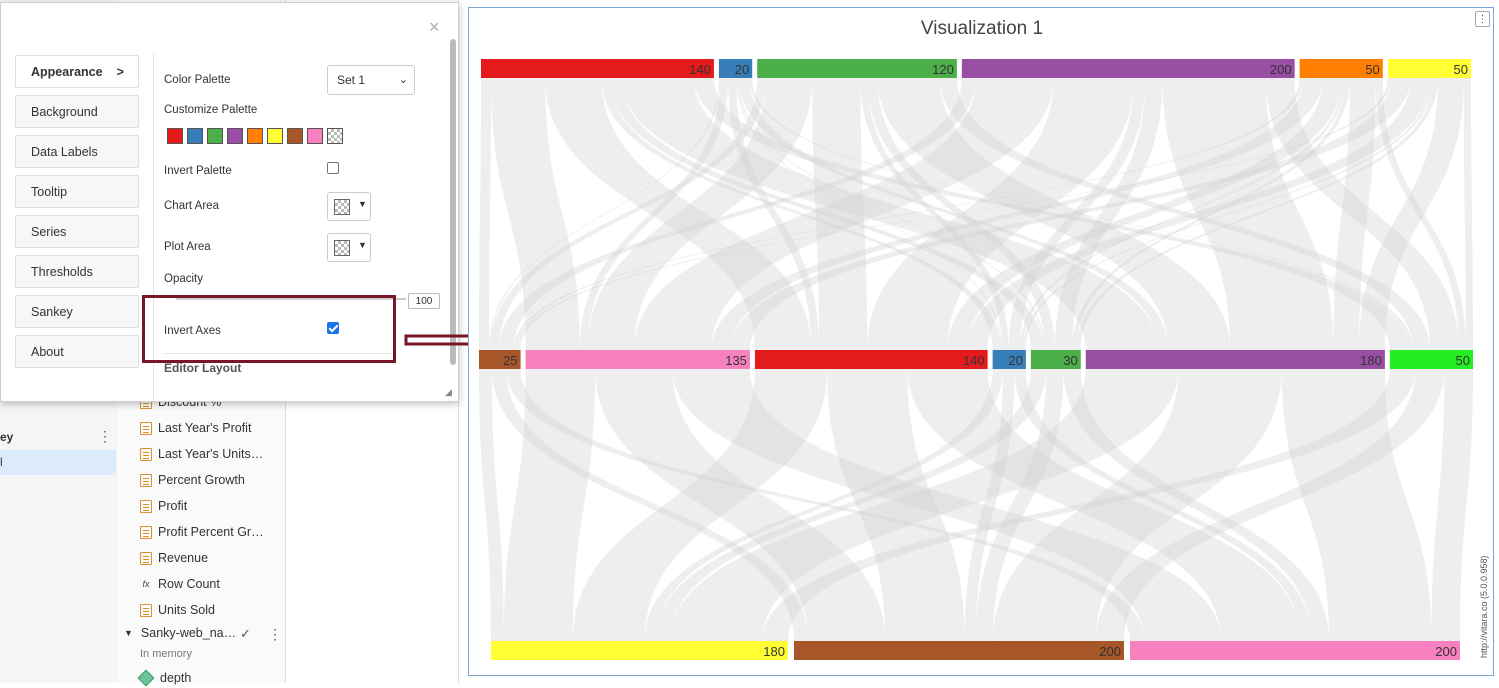 The width and height of the screenshot is (1499, 688). I want to click on tab-appearance: Appearance >, so click(77, 71).